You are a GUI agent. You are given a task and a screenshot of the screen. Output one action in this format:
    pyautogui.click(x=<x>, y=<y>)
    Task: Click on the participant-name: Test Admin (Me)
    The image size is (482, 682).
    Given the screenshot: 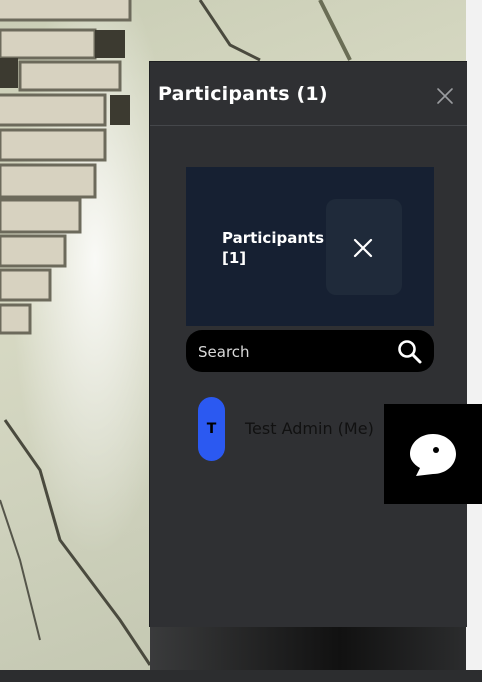 What is the action you would take?
    pyautogui.click(x=309, y=428)
    